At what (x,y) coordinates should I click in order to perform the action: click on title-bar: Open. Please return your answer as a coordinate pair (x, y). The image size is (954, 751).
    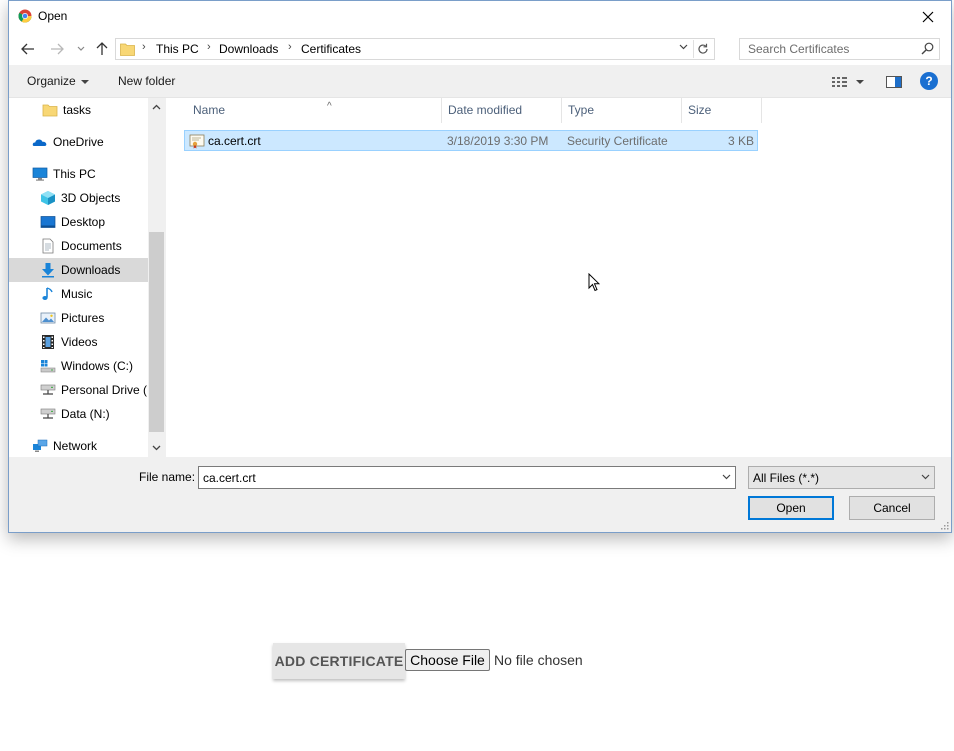
    Looking at the image, I should click on (480, 16).